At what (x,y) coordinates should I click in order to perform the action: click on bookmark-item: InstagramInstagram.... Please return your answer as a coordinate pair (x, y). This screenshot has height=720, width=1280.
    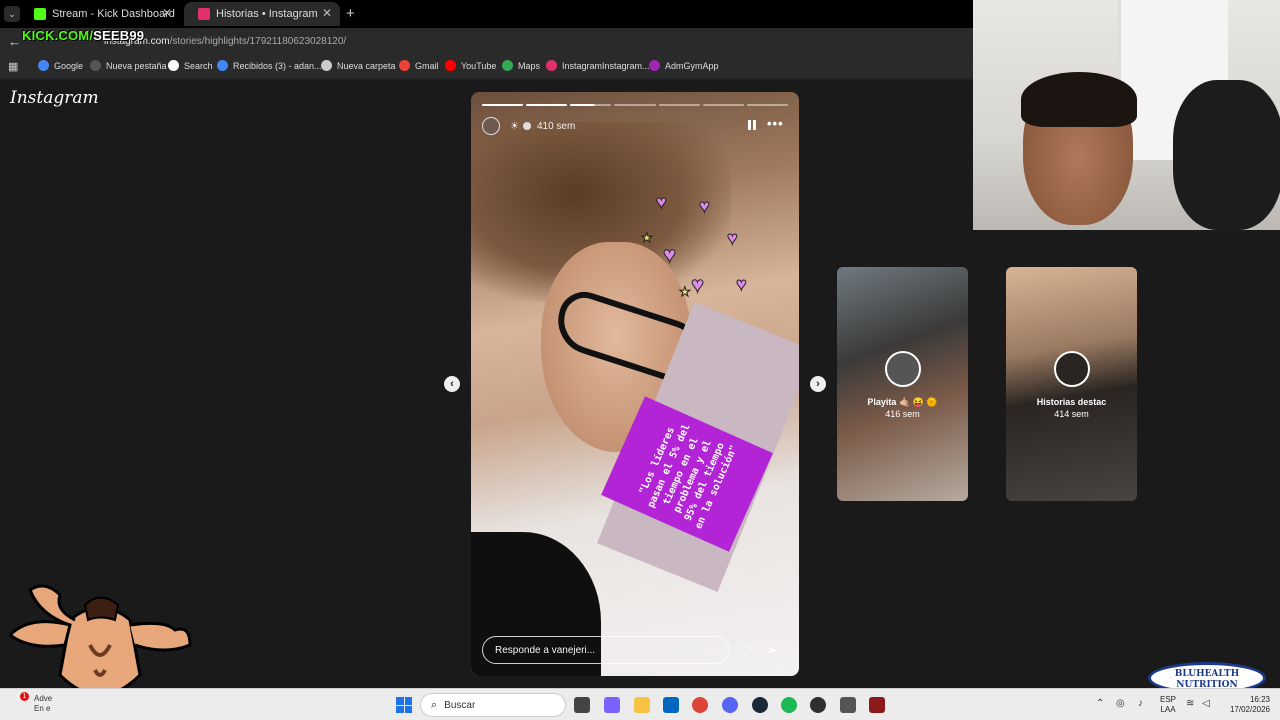
    Looking at the image, I should click on (598, 65).